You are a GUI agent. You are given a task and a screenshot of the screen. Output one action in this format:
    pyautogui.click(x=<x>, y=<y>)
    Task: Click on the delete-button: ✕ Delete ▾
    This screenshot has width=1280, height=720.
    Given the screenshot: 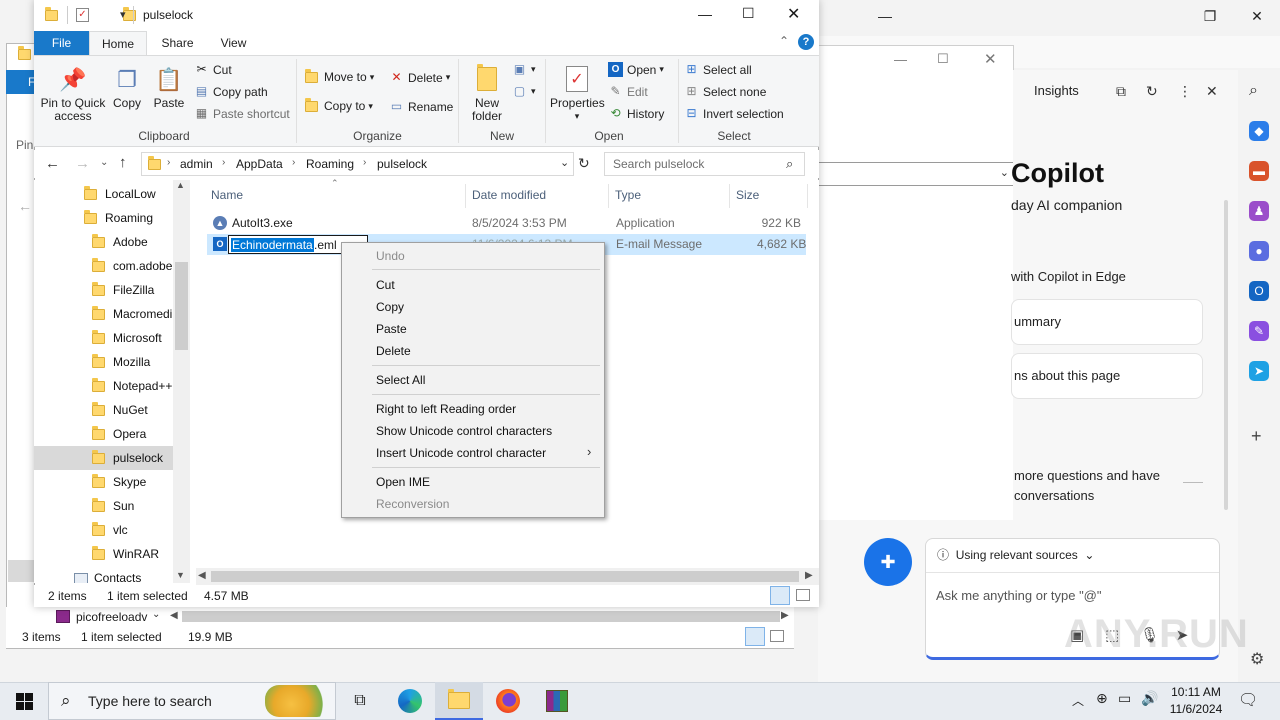 What is the action you would take?
    pyautogui.click(x=419, y=77)
    